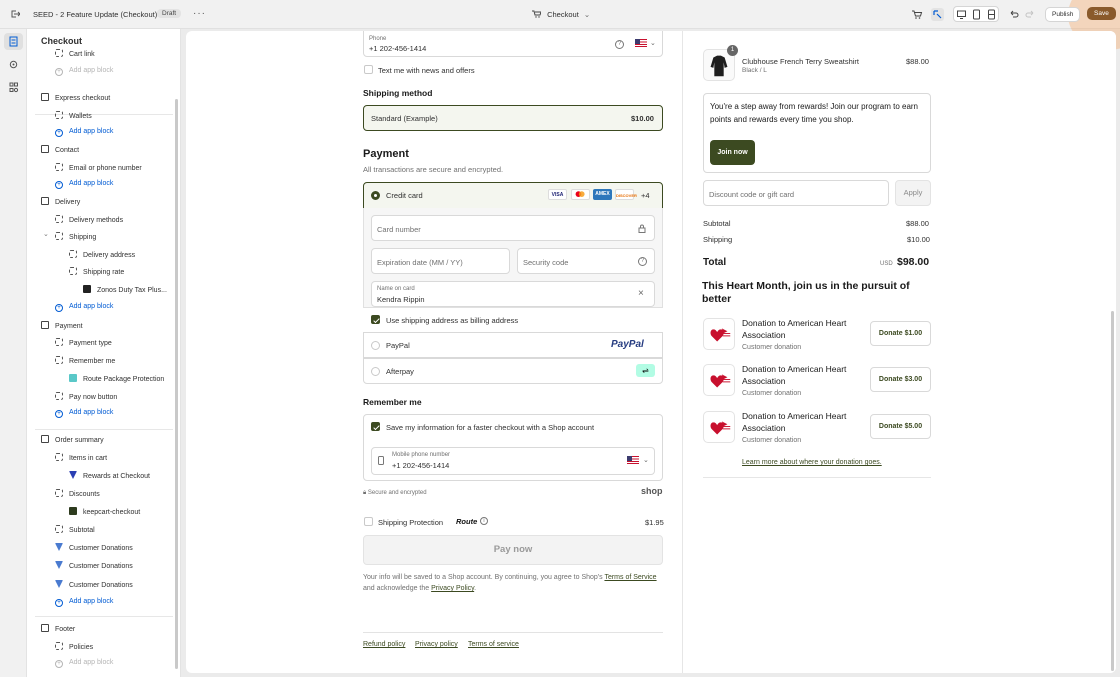 Image resolution: width=1120 pixels, height=677 pixels. I want to click on sidebar-item: Policies, so click(74, 646).